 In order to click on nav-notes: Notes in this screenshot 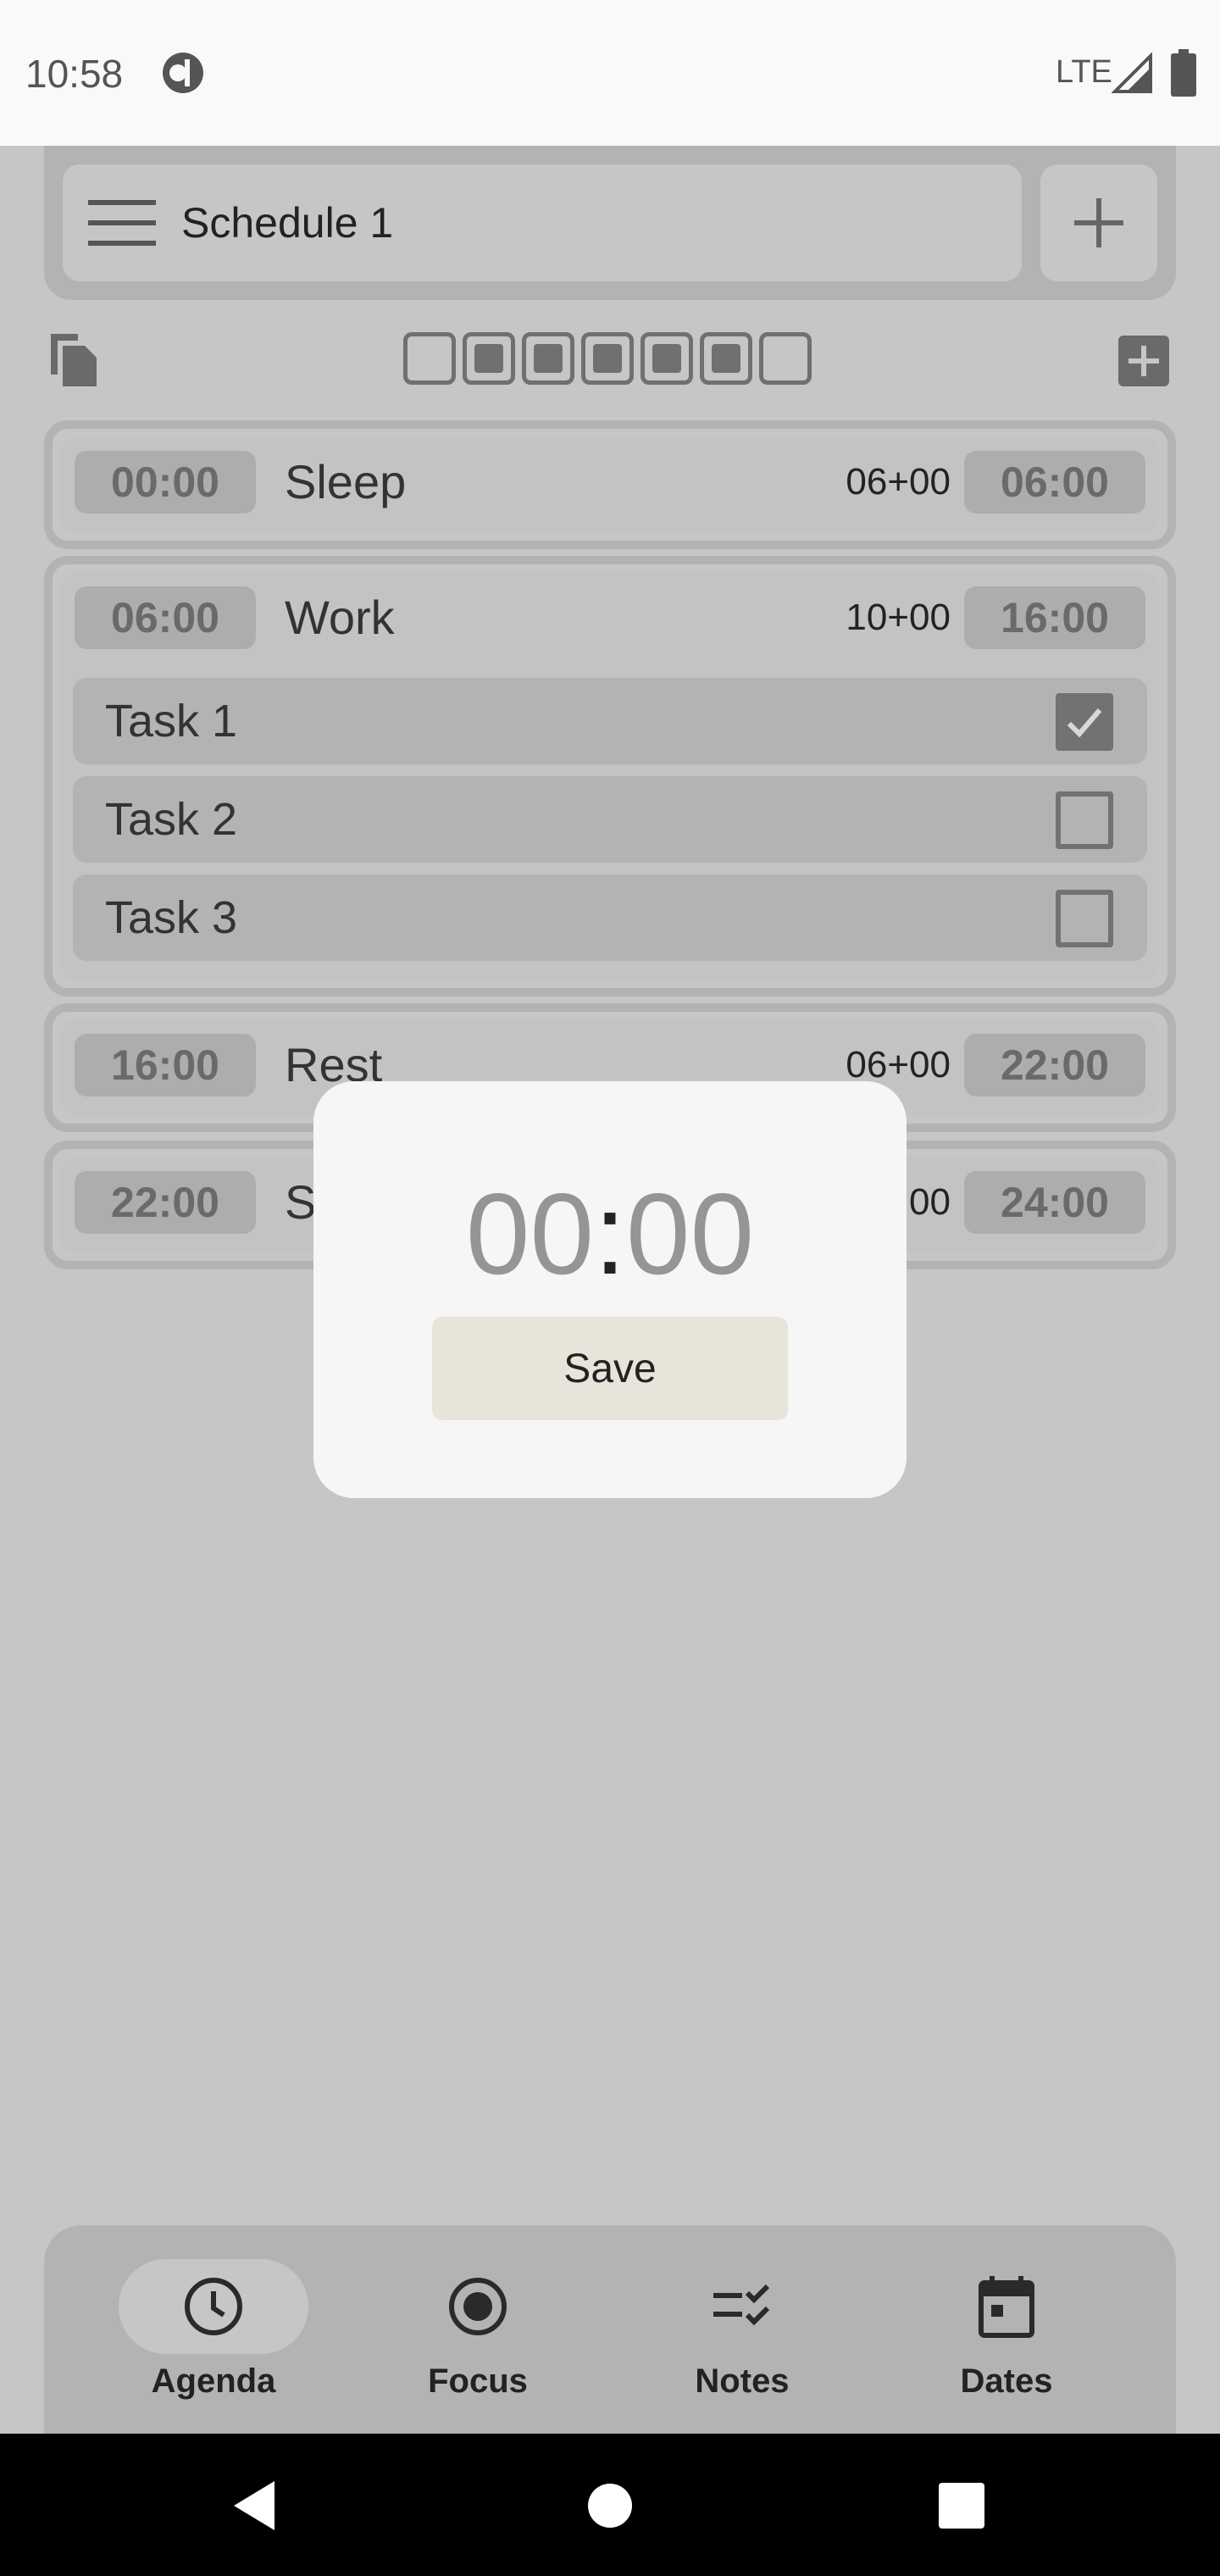, I will do `click(742, 2335)`.